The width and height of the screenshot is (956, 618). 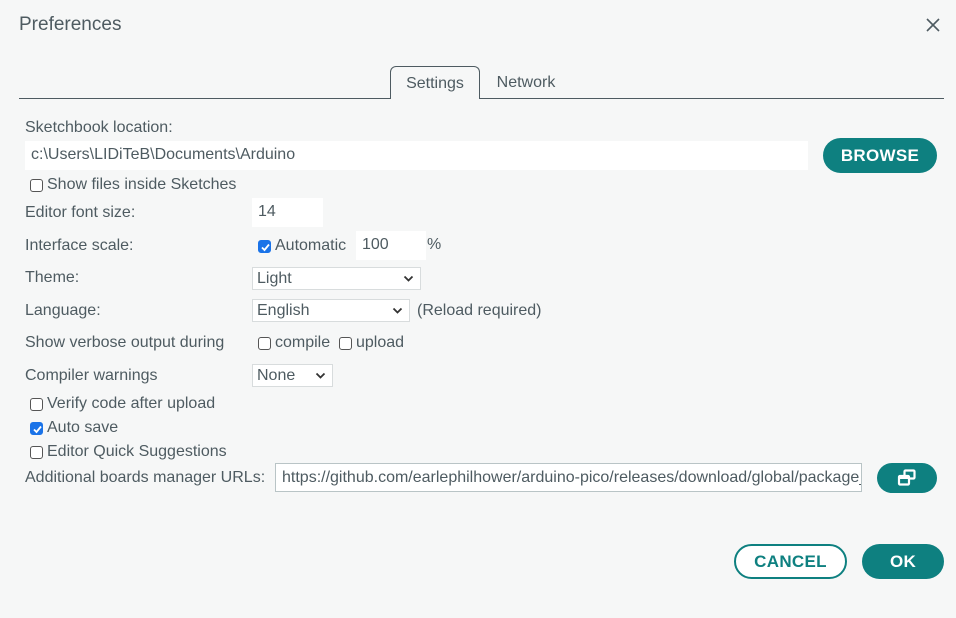 What do you see at coordinates (36, 452) in the screenshot?
I see `quick-suggestions-checkbox` at bounding box center [36, 452].